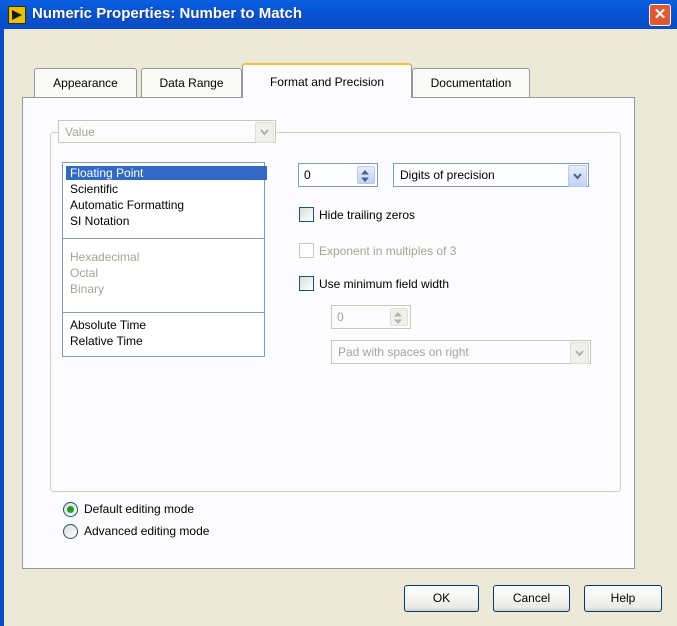 This screenshot has height=626, width=677. I want to click on ok-button: OK, so click(441, 598).